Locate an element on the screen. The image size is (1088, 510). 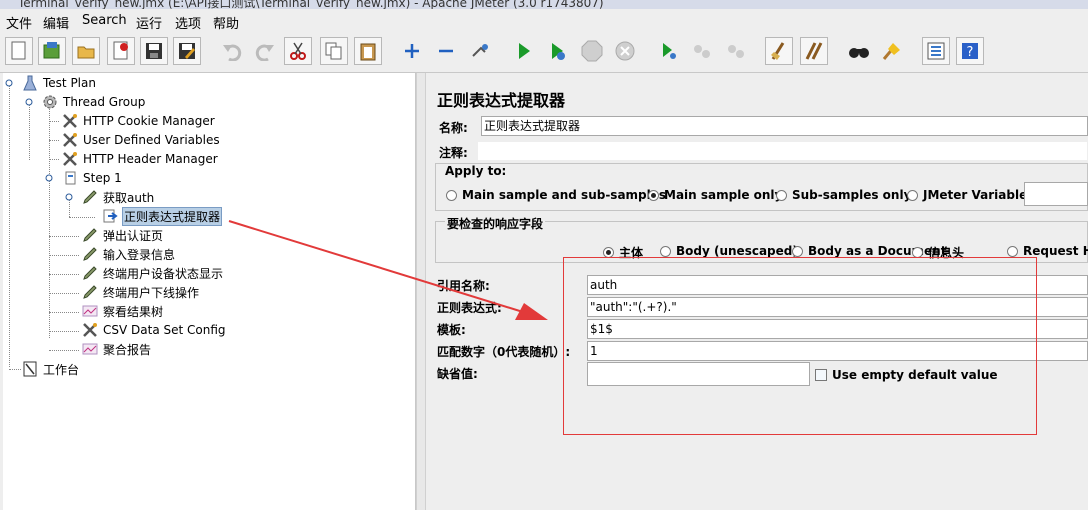
toolbar: ? is located at coordinates (544, 53).